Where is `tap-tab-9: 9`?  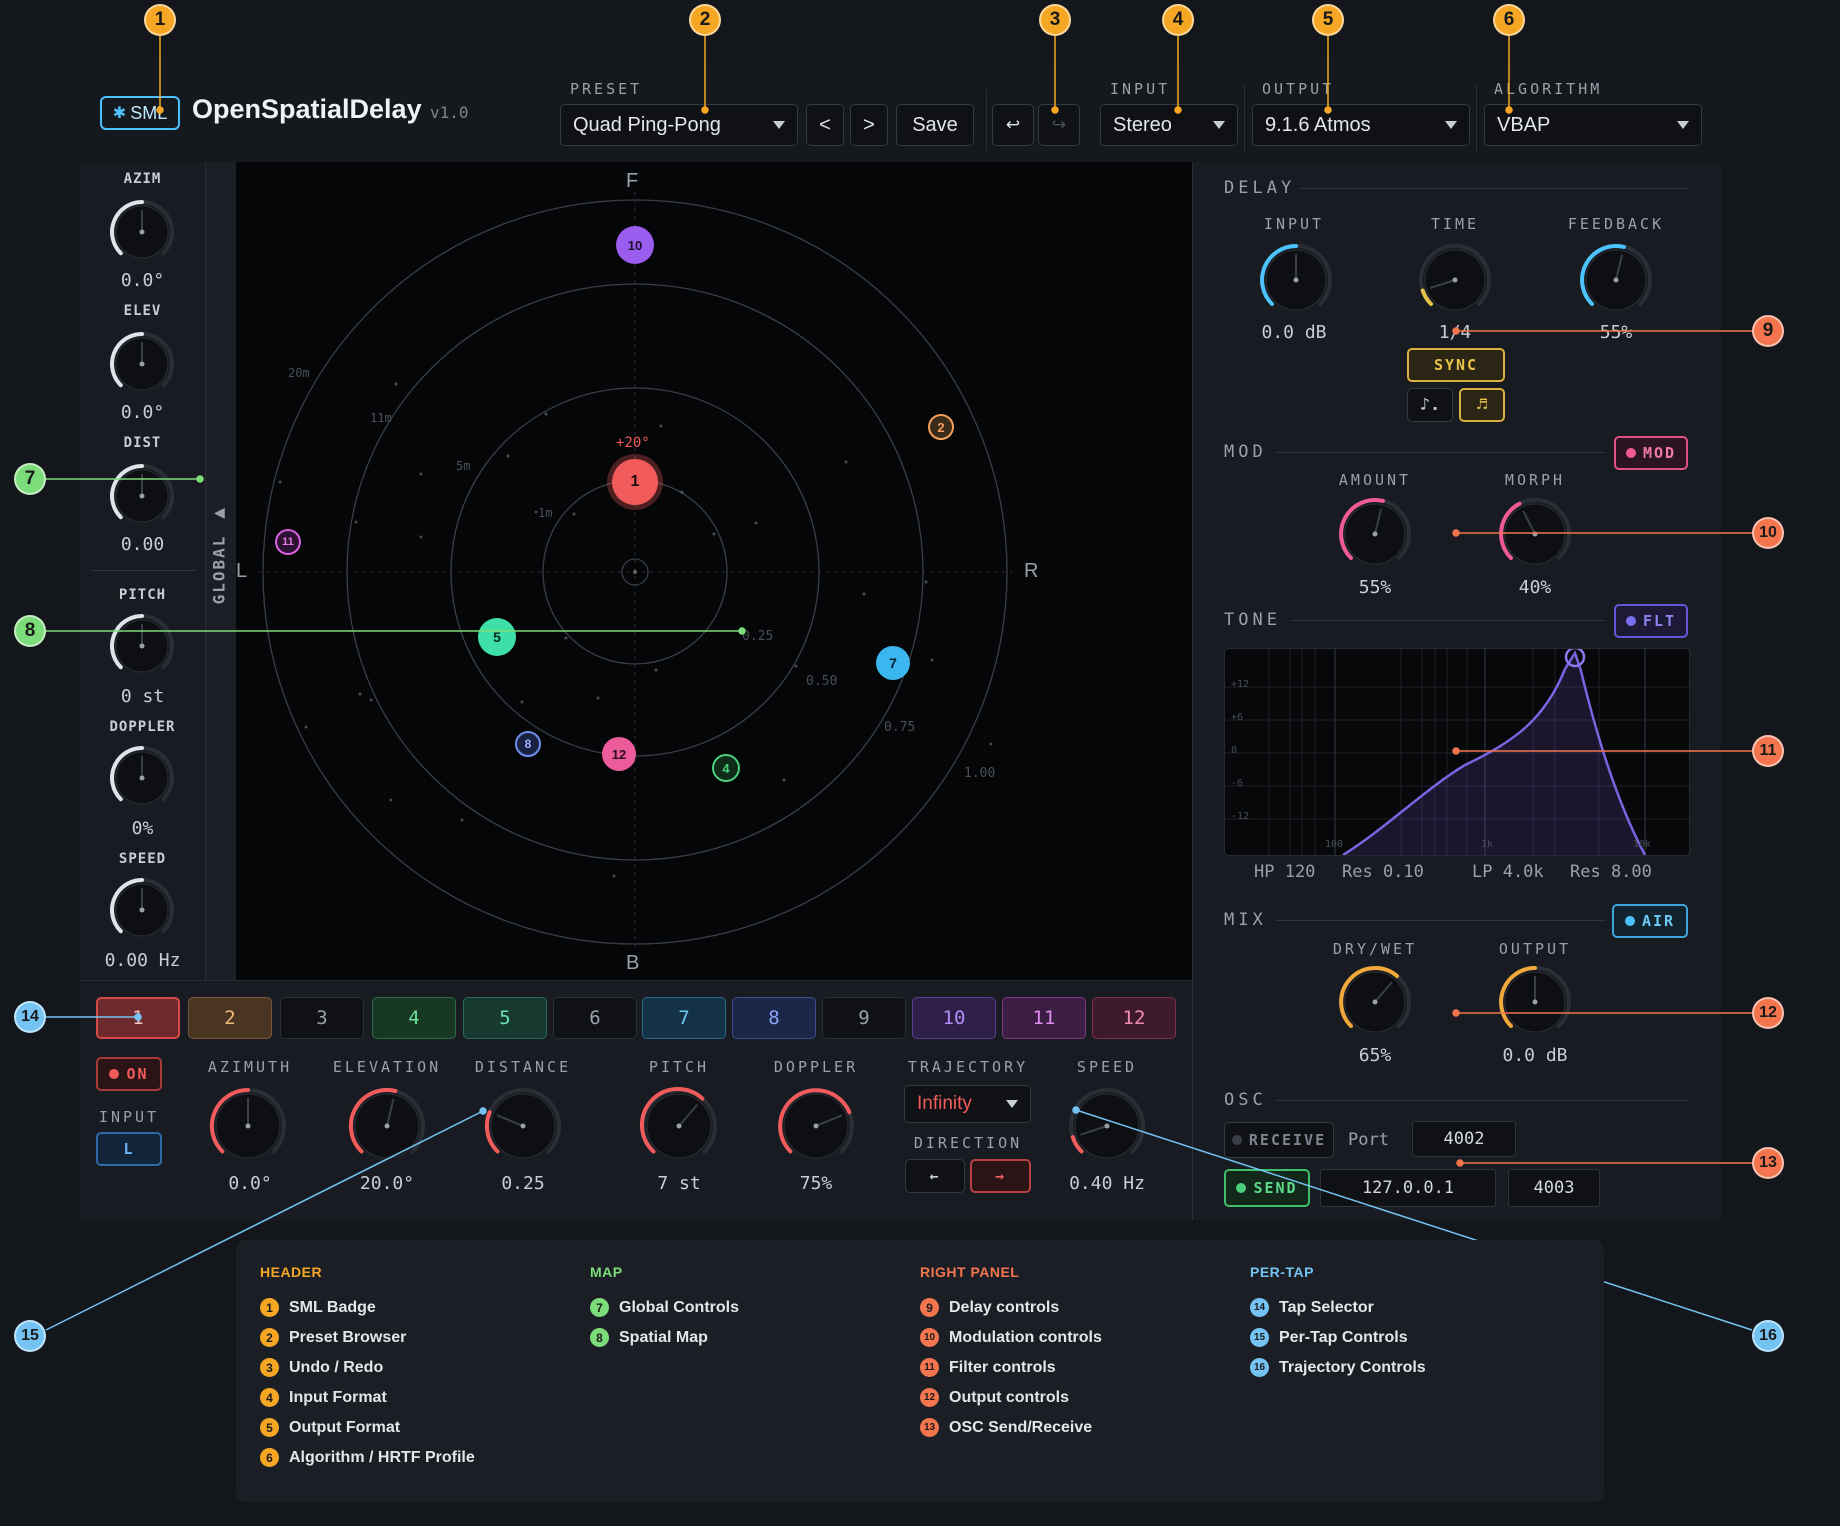 tap-tab-9: 9 is located at coordinates (864, 1018).